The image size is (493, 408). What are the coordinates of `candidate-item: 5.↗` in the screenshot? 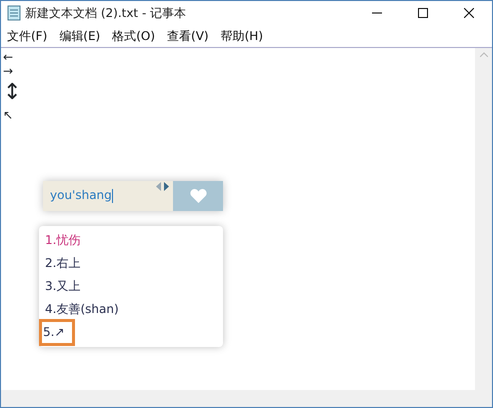 It's located at (57, 332).